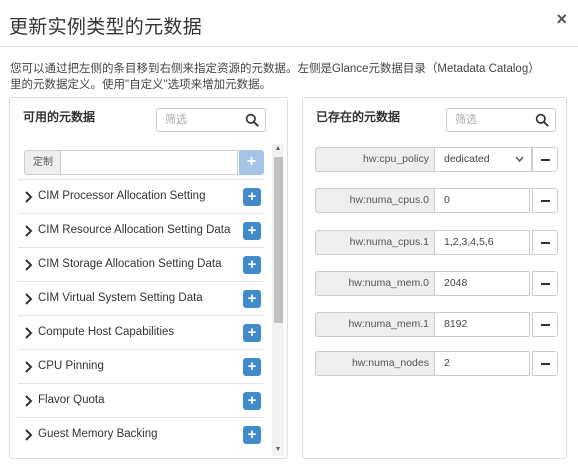 The height and width of the screenshot is (467, 578). I want to click on list-item: CIM Virtual System Setting Data +, so click(141, 298).